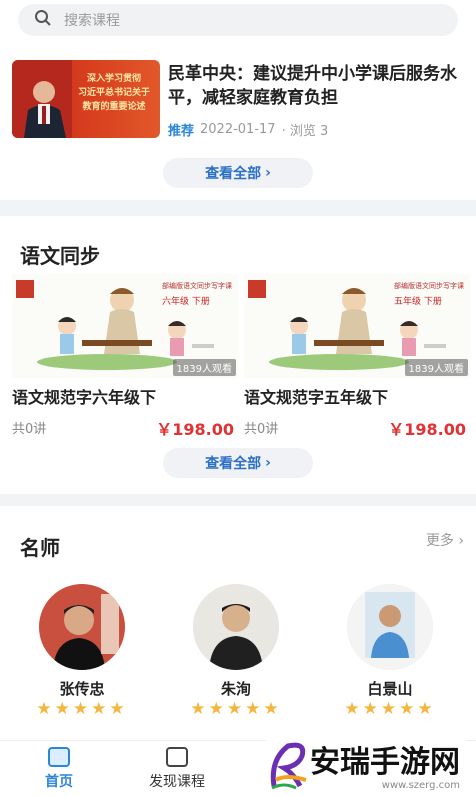 The width and height of the screenshot is (476, 796). I want to click on watermark: 安瑞手游网 www.szerg.com, so click(366, 768).